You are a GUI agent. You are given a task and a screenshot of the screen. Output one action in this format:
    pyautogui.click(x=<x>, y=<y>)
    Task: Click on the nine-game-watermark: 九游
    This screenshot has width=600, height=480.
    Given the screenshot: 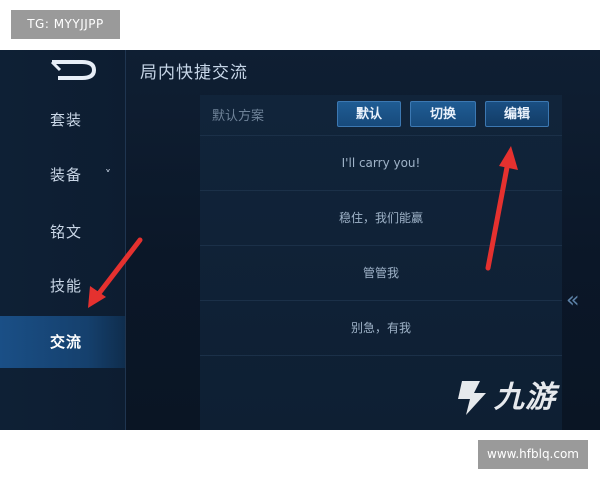 What is the action you would take?
    pyautogui.click(x=525, y=397)
    